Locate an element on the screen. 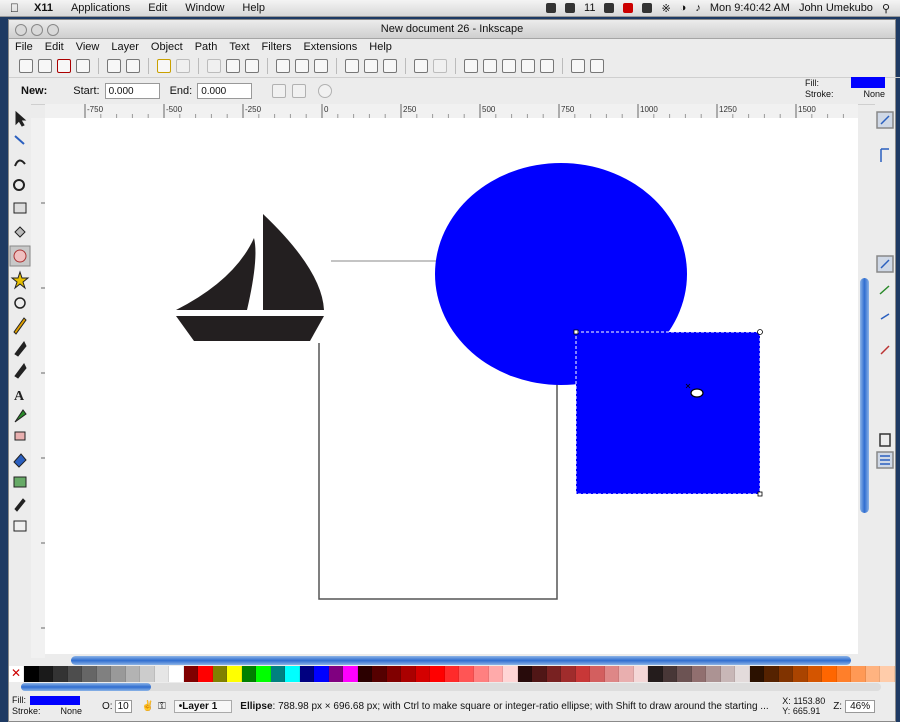 This screenshot has width=900, height=722. export-icon is located at coordinates (133, 66).